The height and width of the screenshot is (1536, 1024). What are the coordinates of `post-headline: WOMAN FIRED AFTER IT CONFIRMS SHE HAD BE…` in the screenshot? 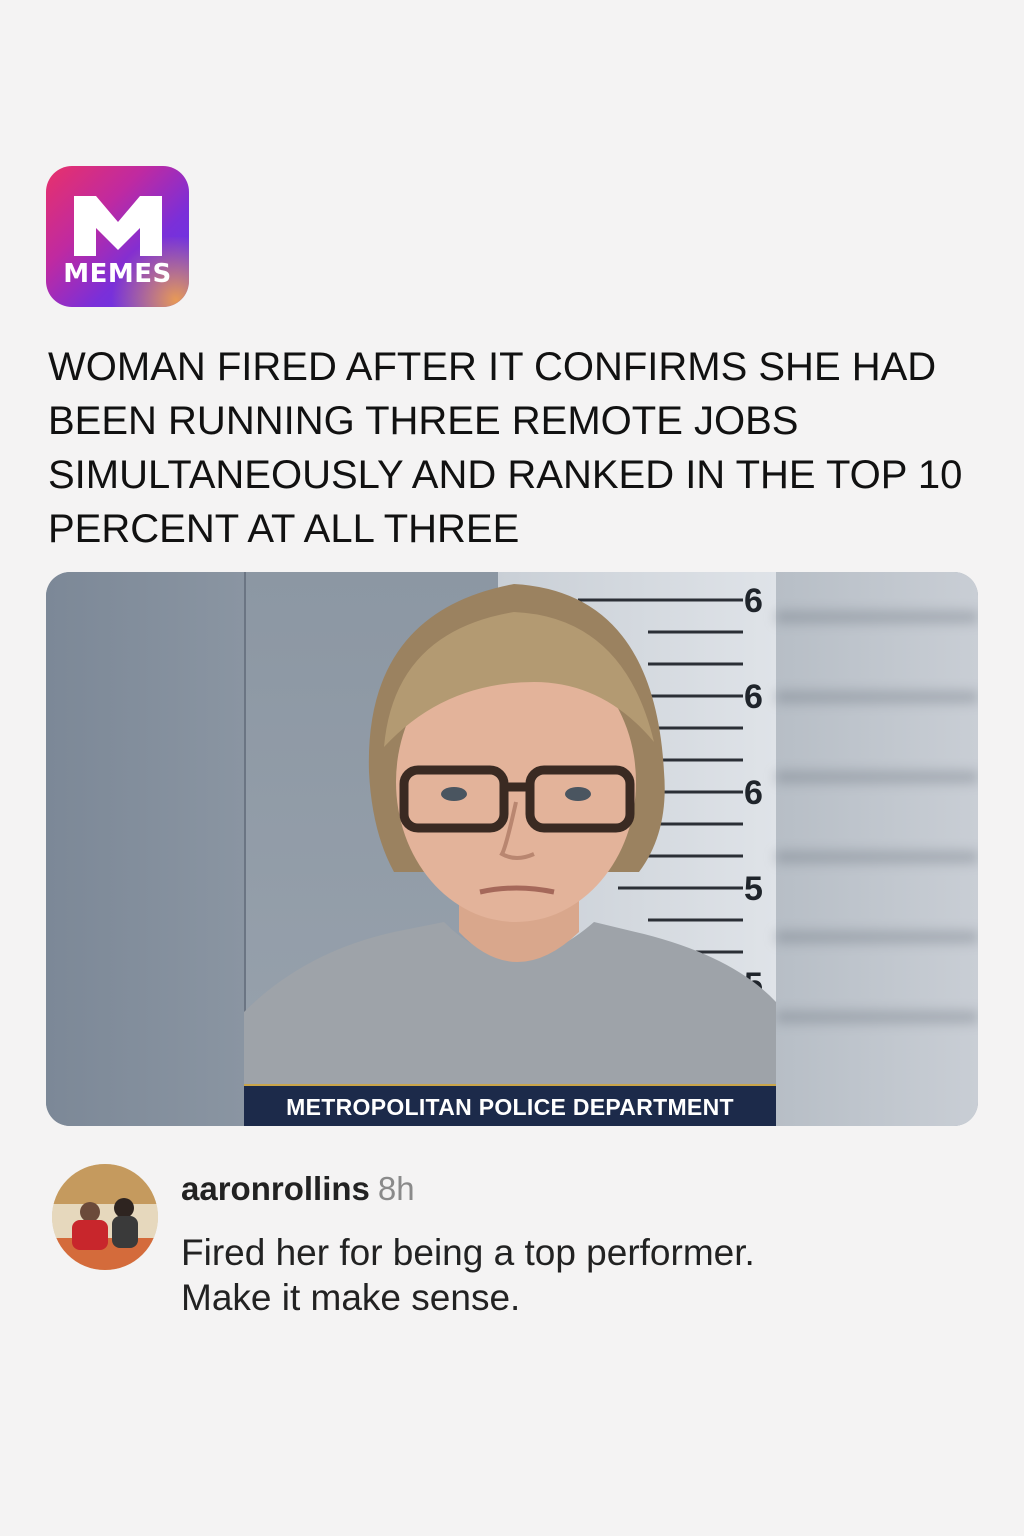 It's located at (505, 448).